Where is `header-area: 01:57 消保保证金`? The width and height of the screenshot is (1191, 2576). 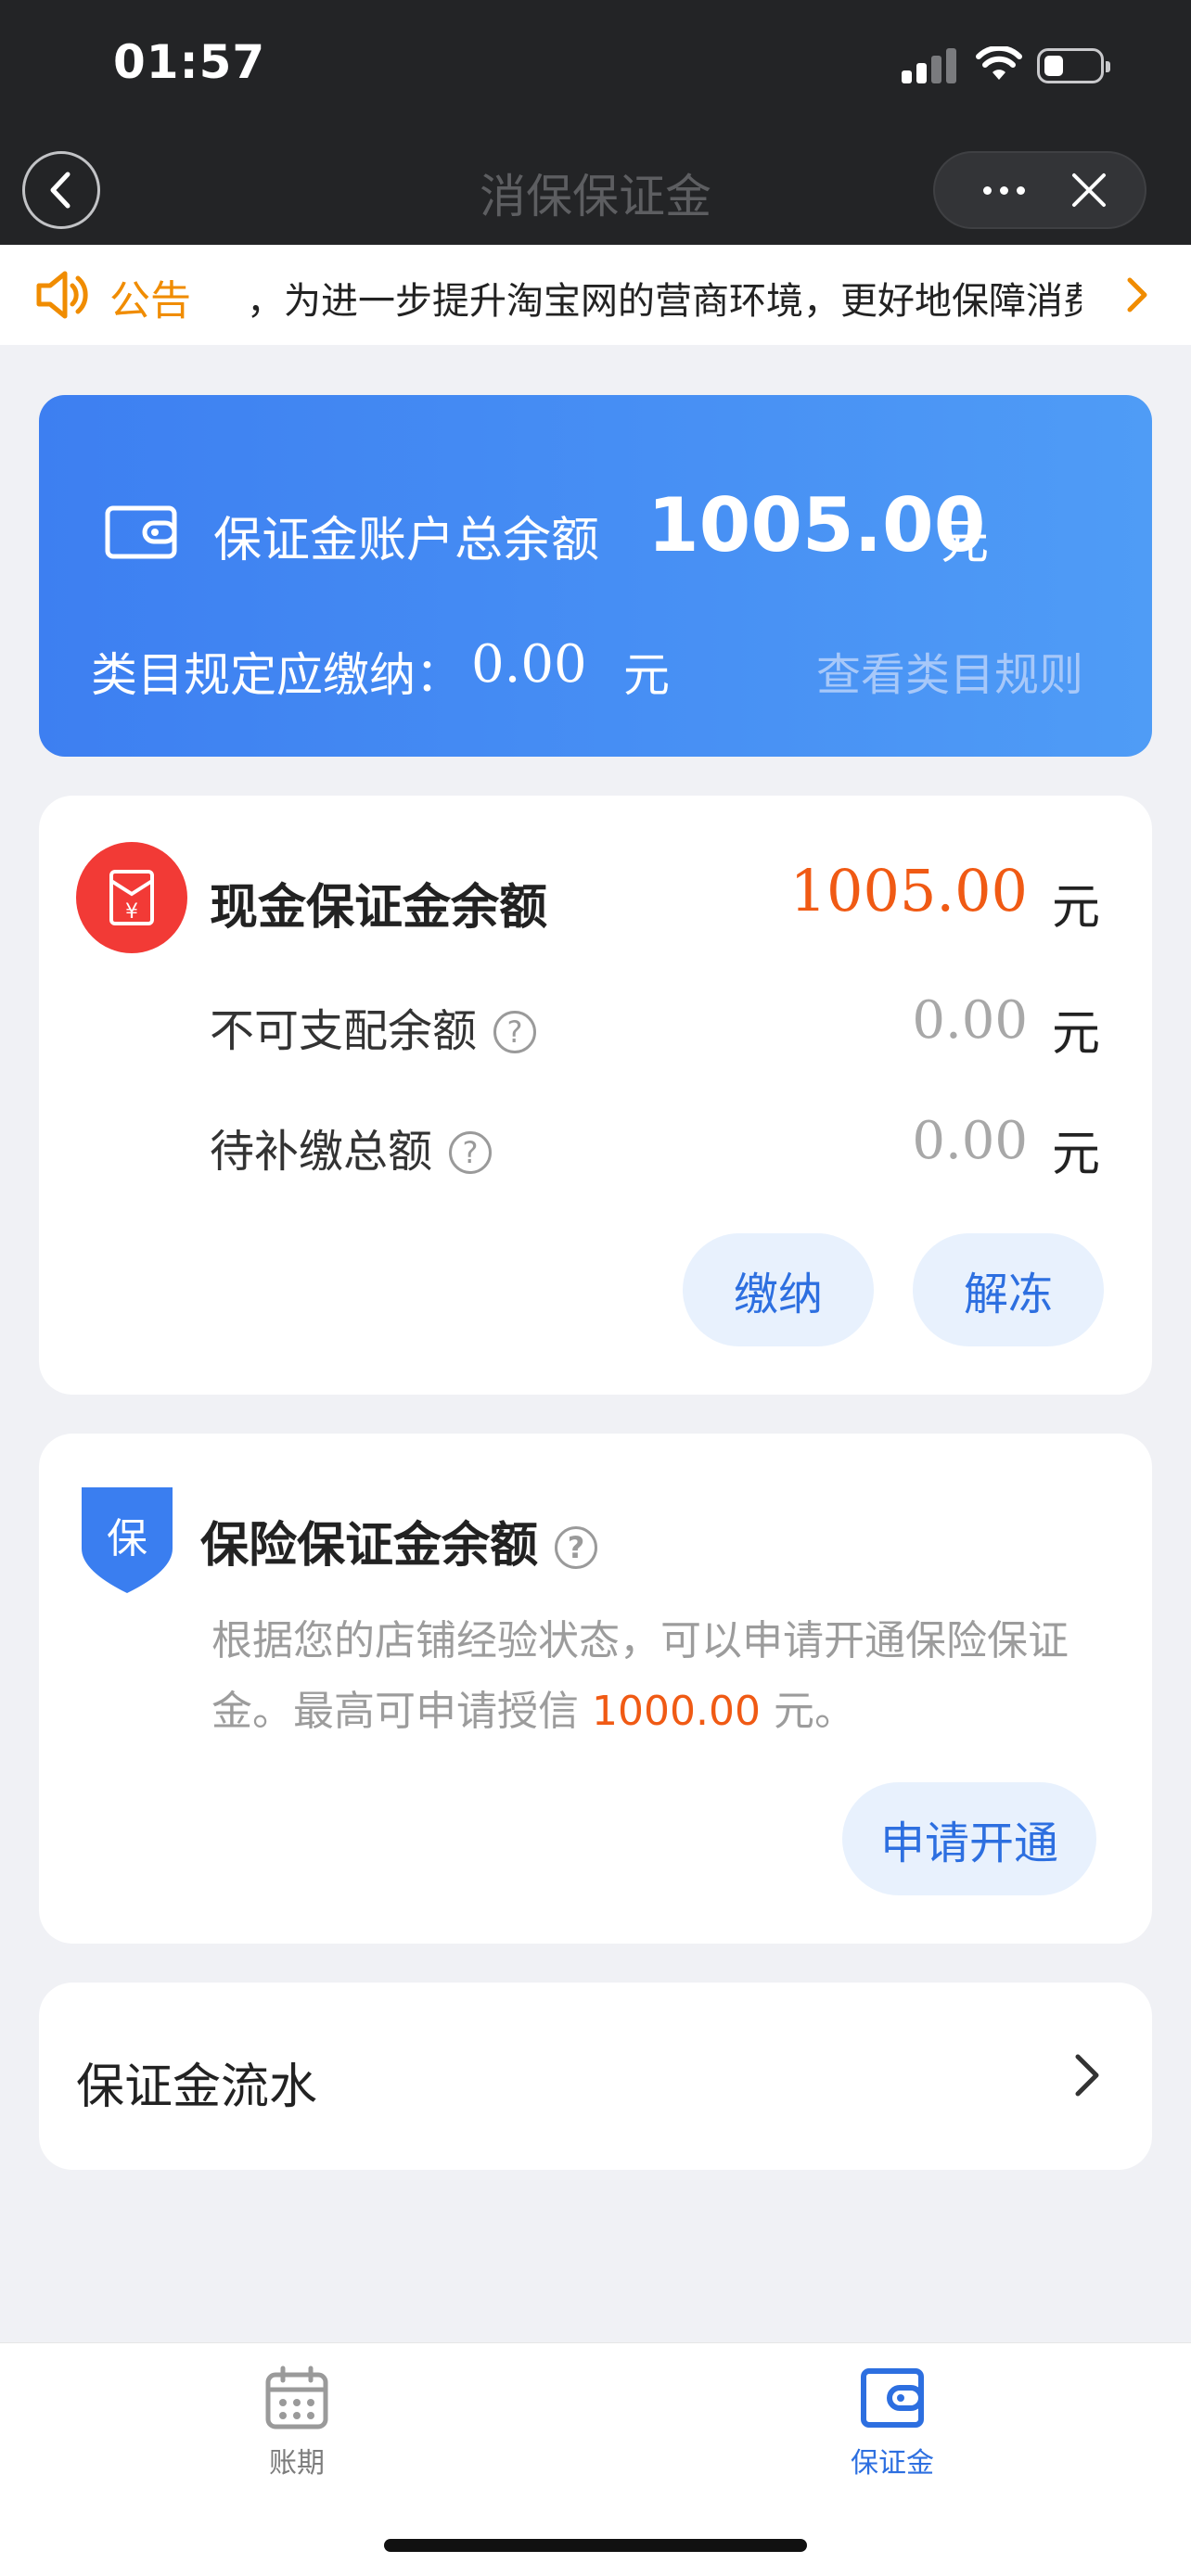 header-area: 01:57 消保保证金 is located at coordinates (595, 122).